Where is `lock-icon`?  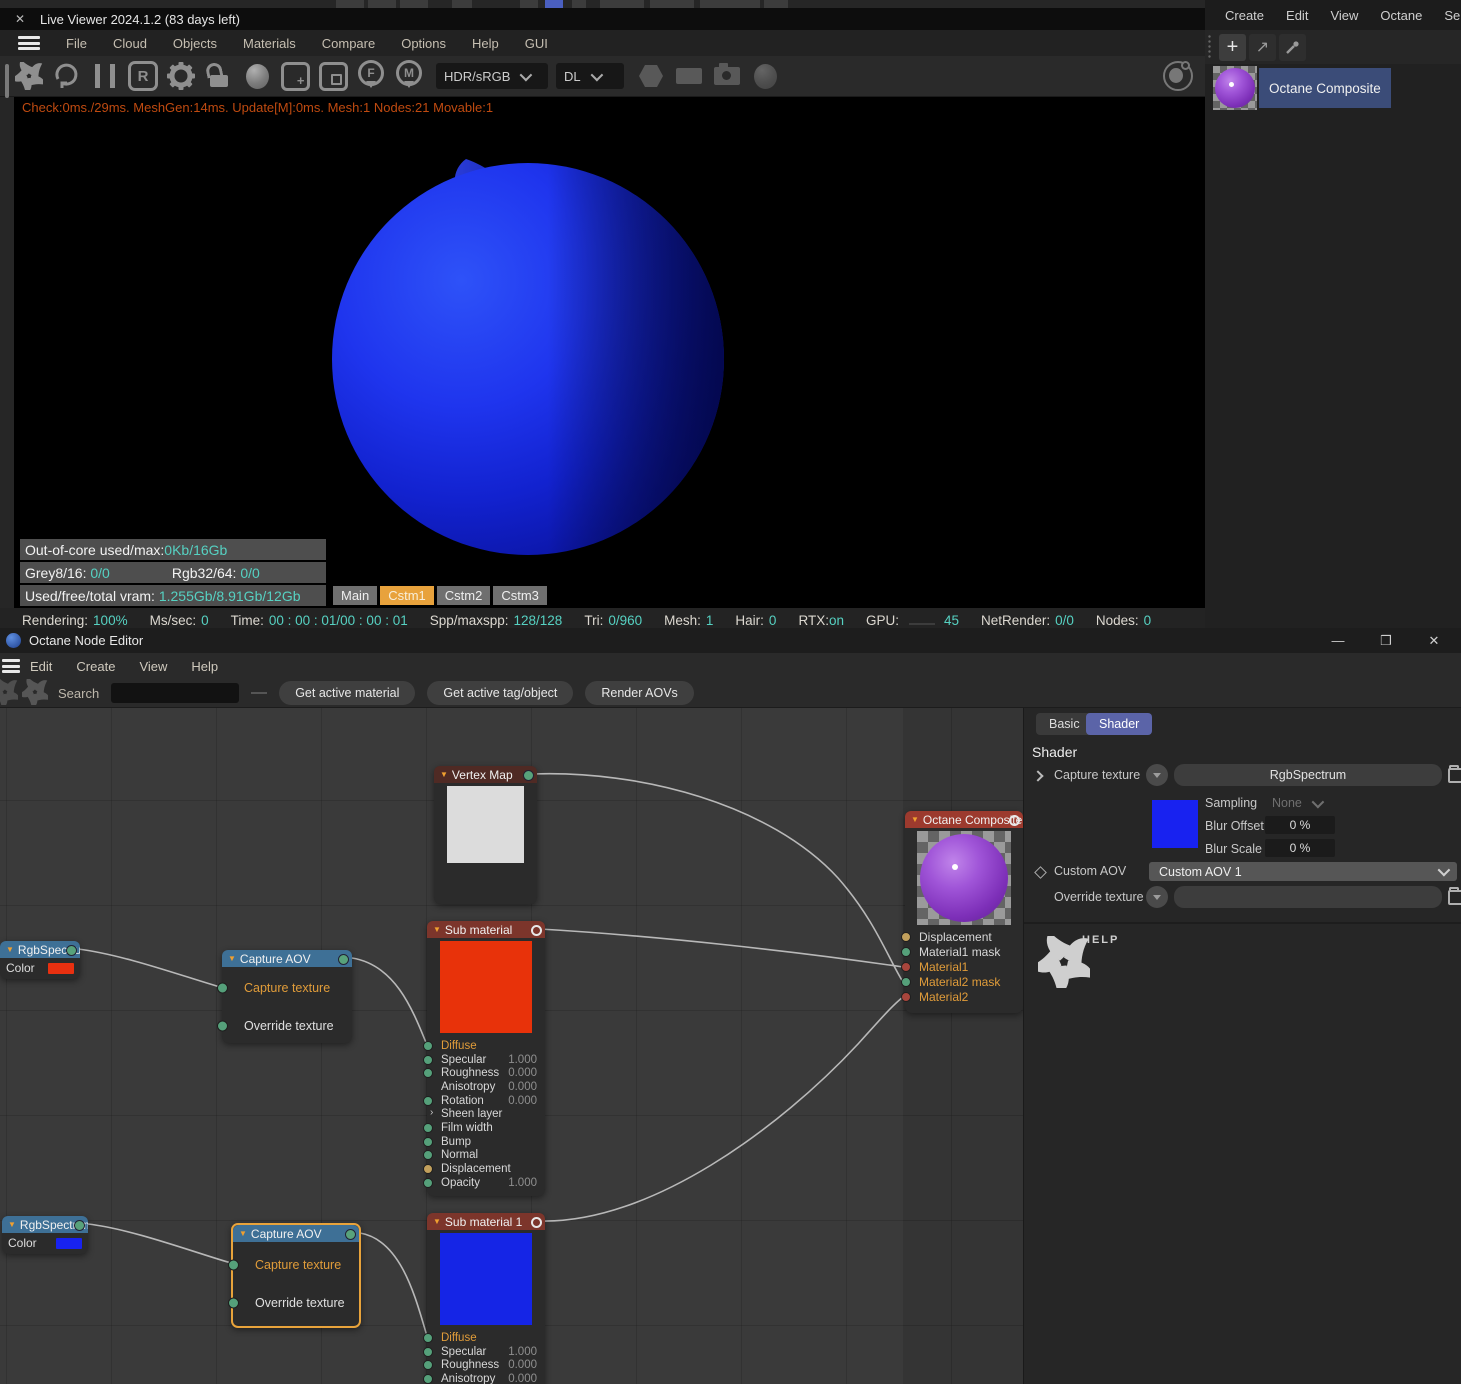
lock-icon is located at coordinates (219, 76).